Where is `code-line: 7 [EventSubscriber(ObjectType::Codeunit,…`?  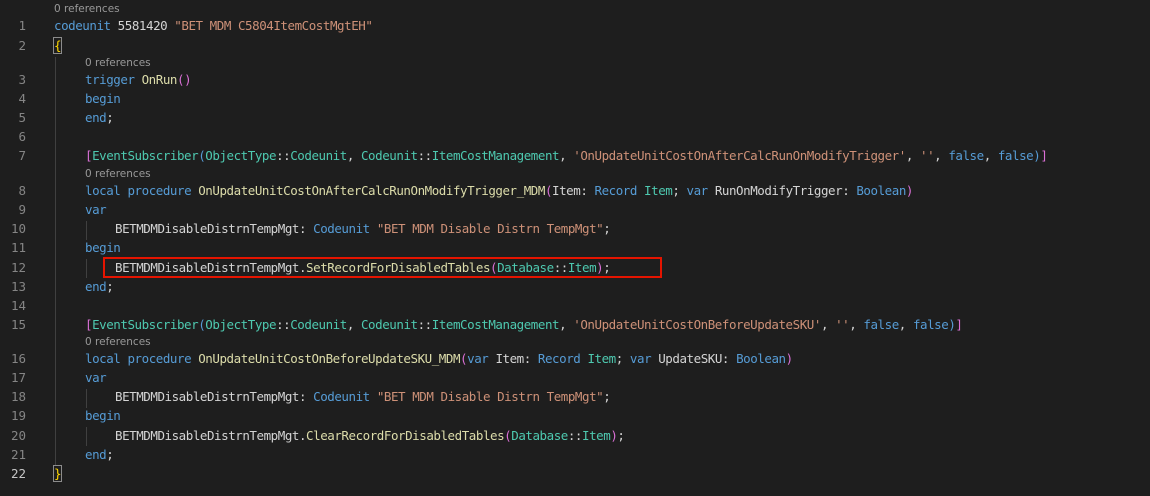 code-line: 7 [EventSubscriber(ObjectType::Codeunit,… is located at coordinates (575, 155).